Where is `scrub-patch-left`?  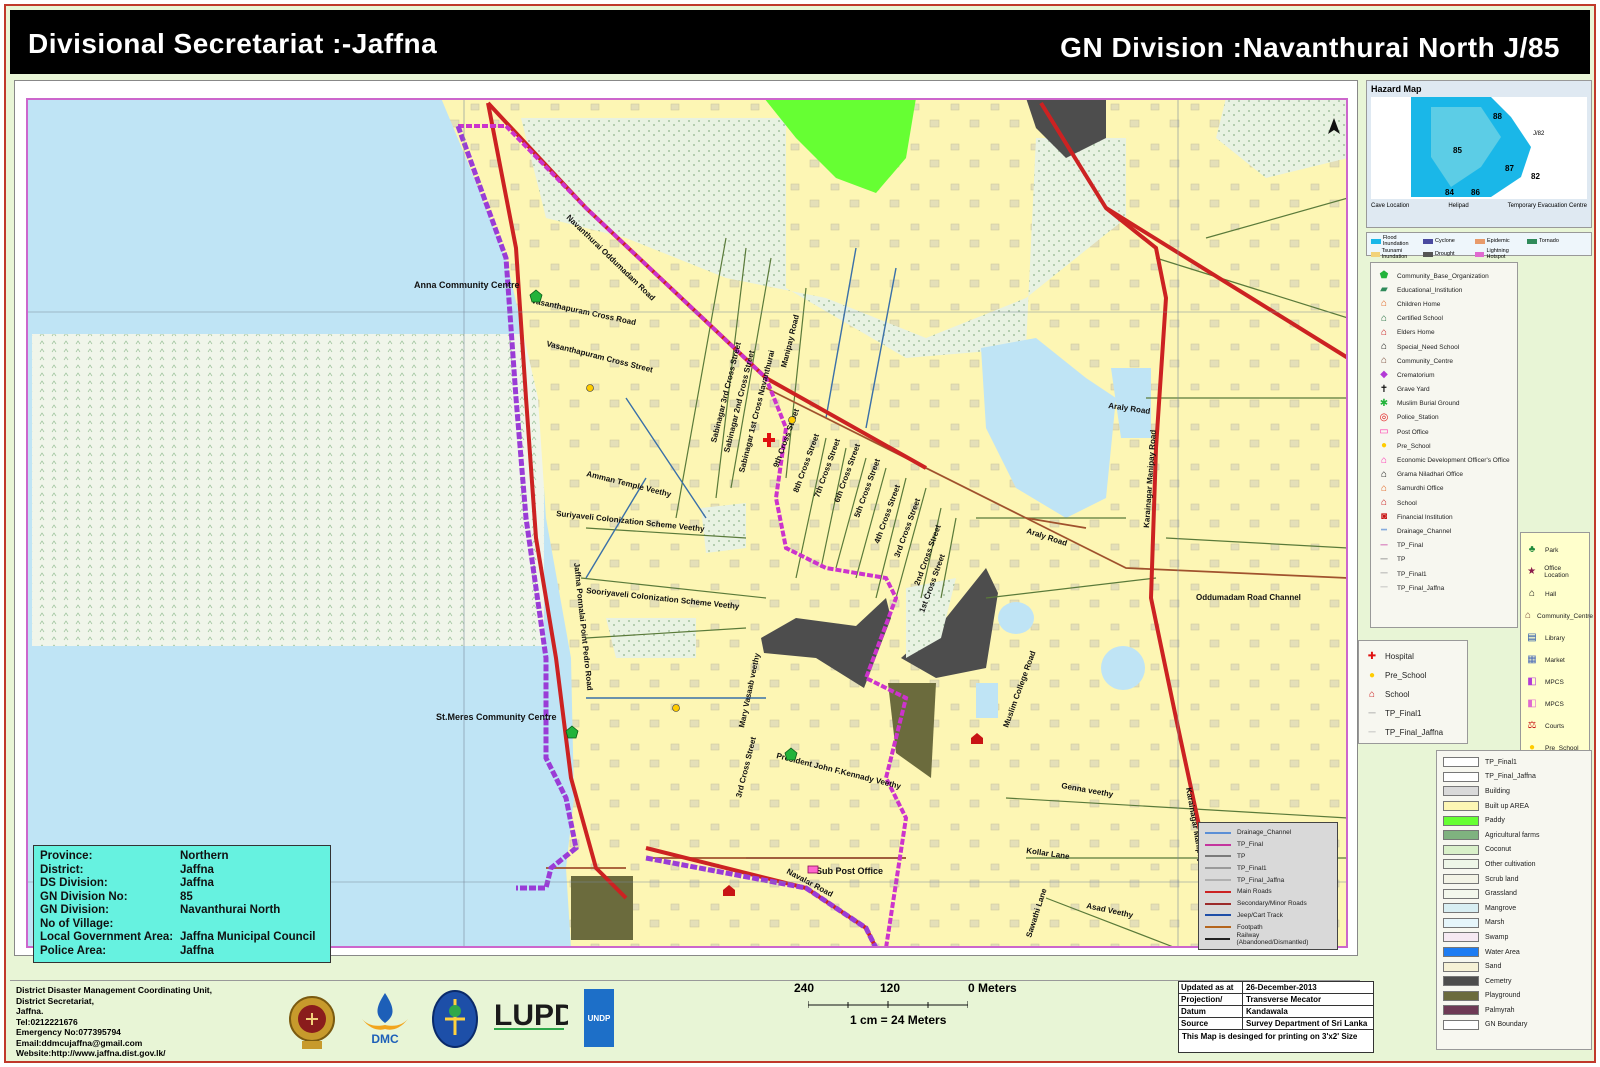
scrub-patch-left is located at coordinates (723, 528).